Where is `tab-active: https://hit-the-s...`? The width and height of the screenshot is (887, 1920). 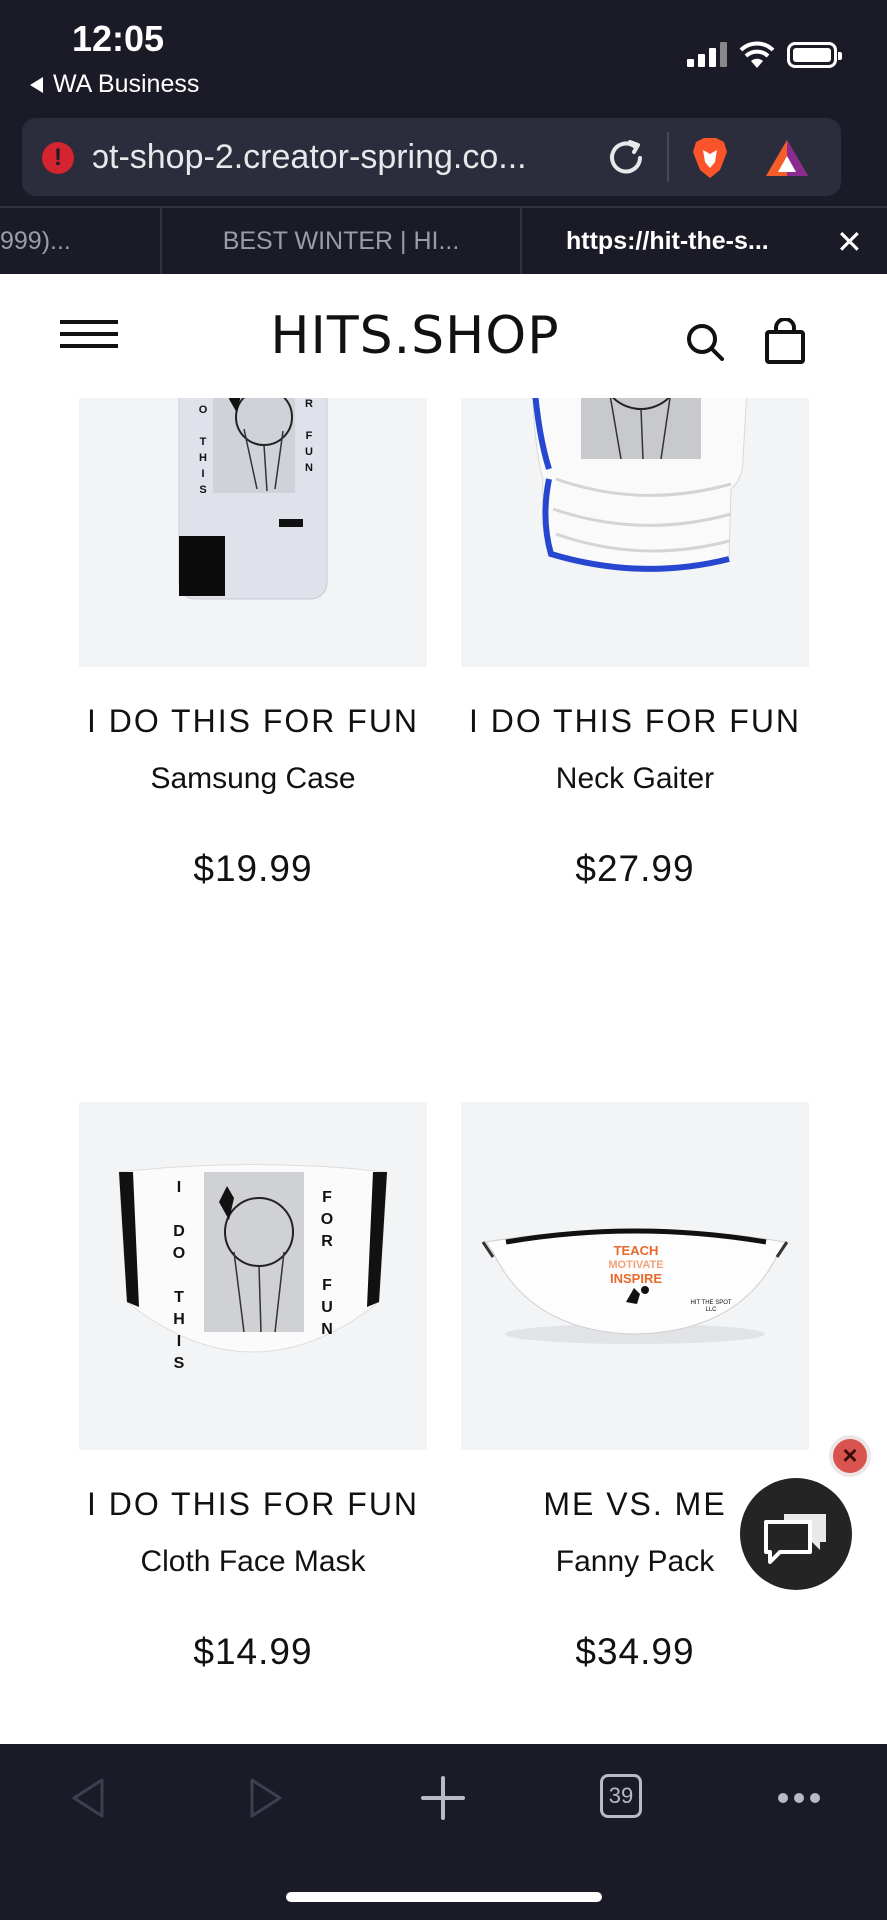 tab-active: https://hit-the-s... is located at coordinates (674, 242).